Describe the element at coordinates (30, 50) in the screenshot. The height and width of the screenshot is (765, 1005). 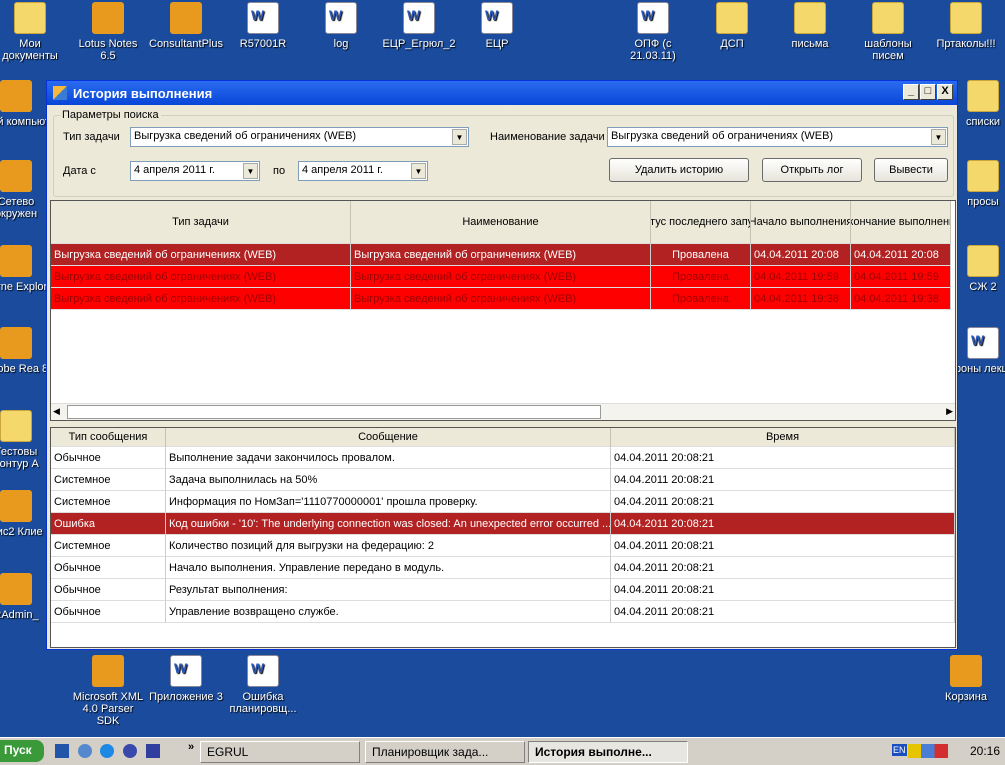
I see `desktop-icon-label: Мои документы` at that location.